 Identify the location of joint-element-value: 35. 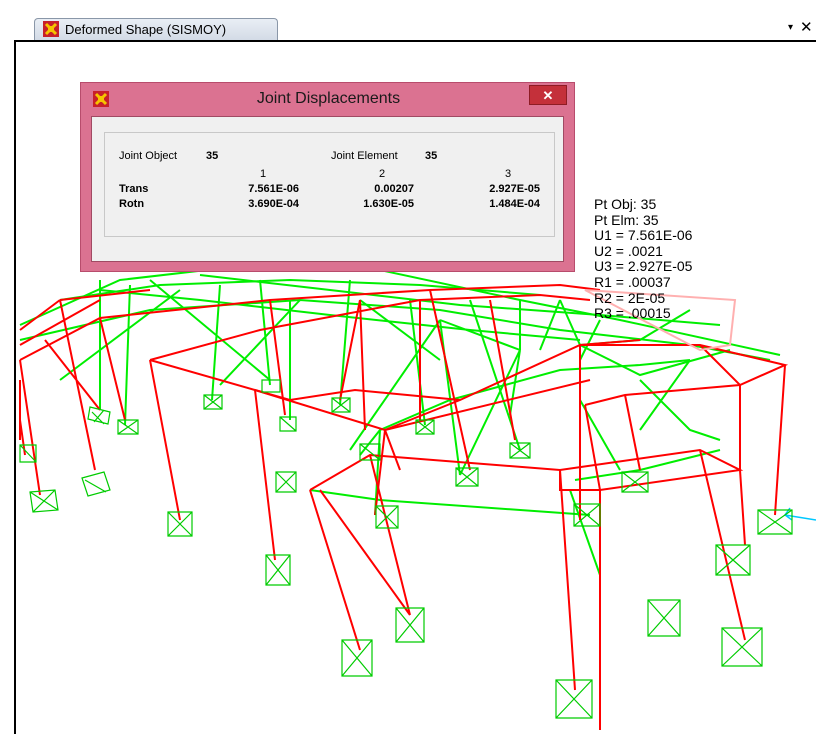
(431, 156).